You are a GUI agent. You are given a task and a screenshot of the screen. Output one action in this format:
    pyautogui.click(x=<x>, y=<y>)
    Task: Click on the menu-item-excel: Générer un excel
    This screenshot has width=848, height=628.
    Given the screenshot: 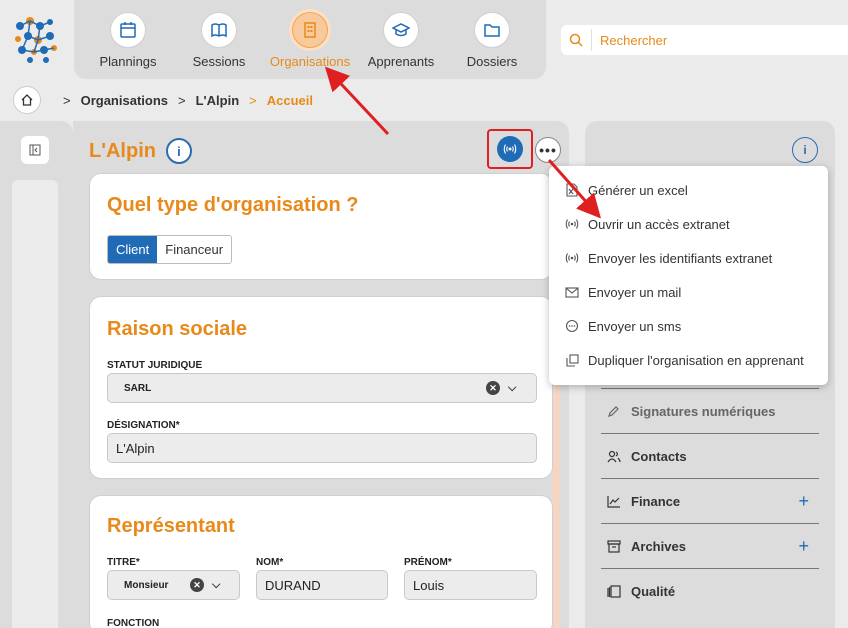 What is the action you would take?
    pyautogui.click(x=625, y=190)
    